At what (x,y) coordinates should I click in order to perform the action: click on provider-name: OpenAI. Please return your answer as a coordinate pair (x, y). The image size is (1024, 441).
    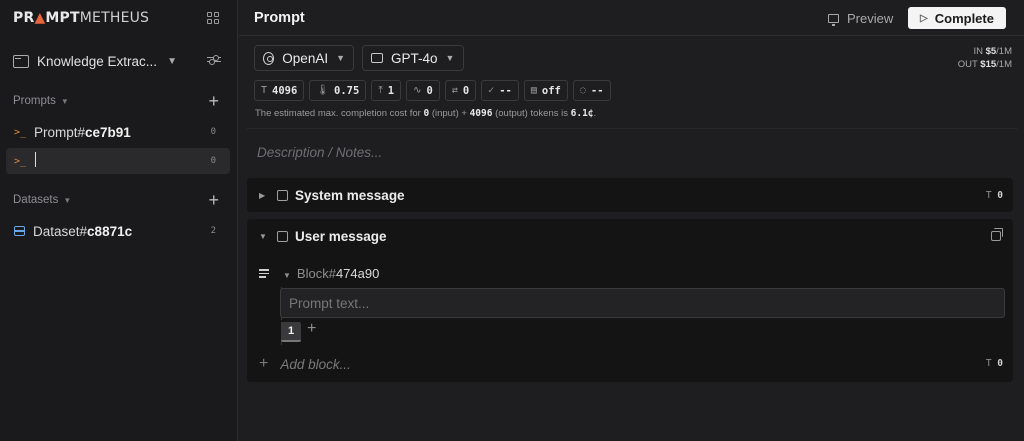
    Looking at the image, I should click on (305, 58).